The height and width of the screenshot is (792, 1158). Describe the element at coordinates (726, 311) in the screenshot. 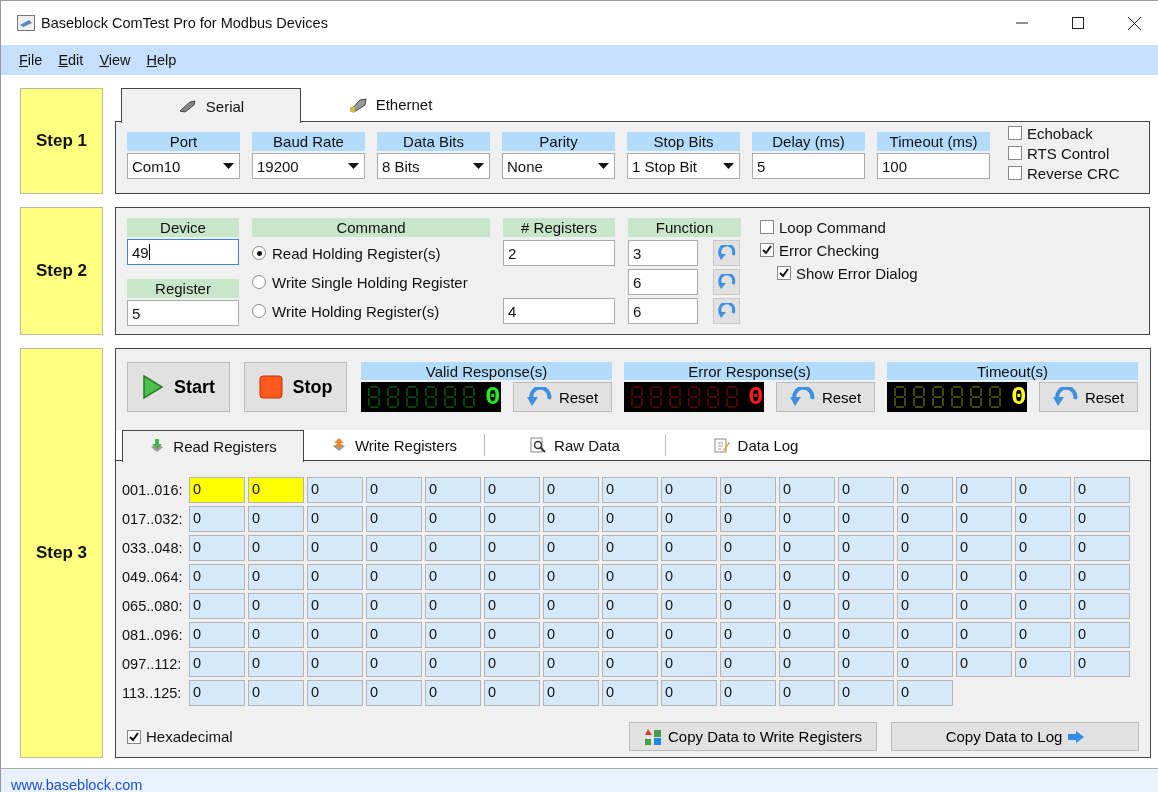

I see `reset-button` at that location.